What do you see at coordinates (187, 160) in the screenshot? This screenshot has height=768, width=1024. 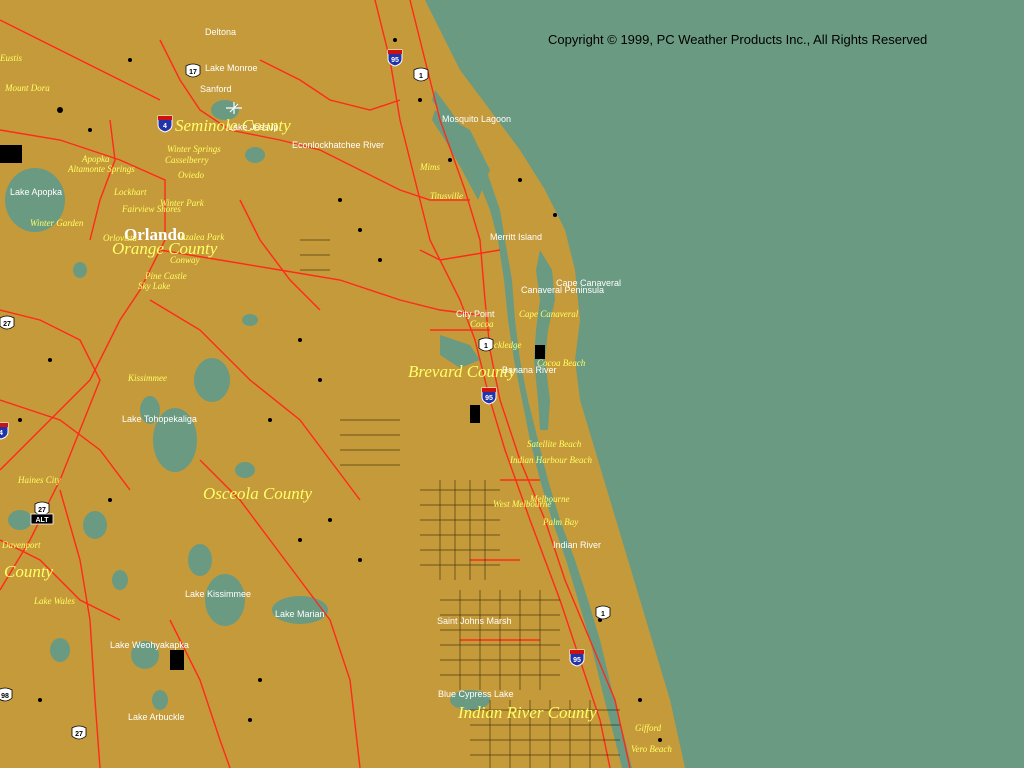 I see `town-casselberry: Casselberry` at bounding box center [187, 160].